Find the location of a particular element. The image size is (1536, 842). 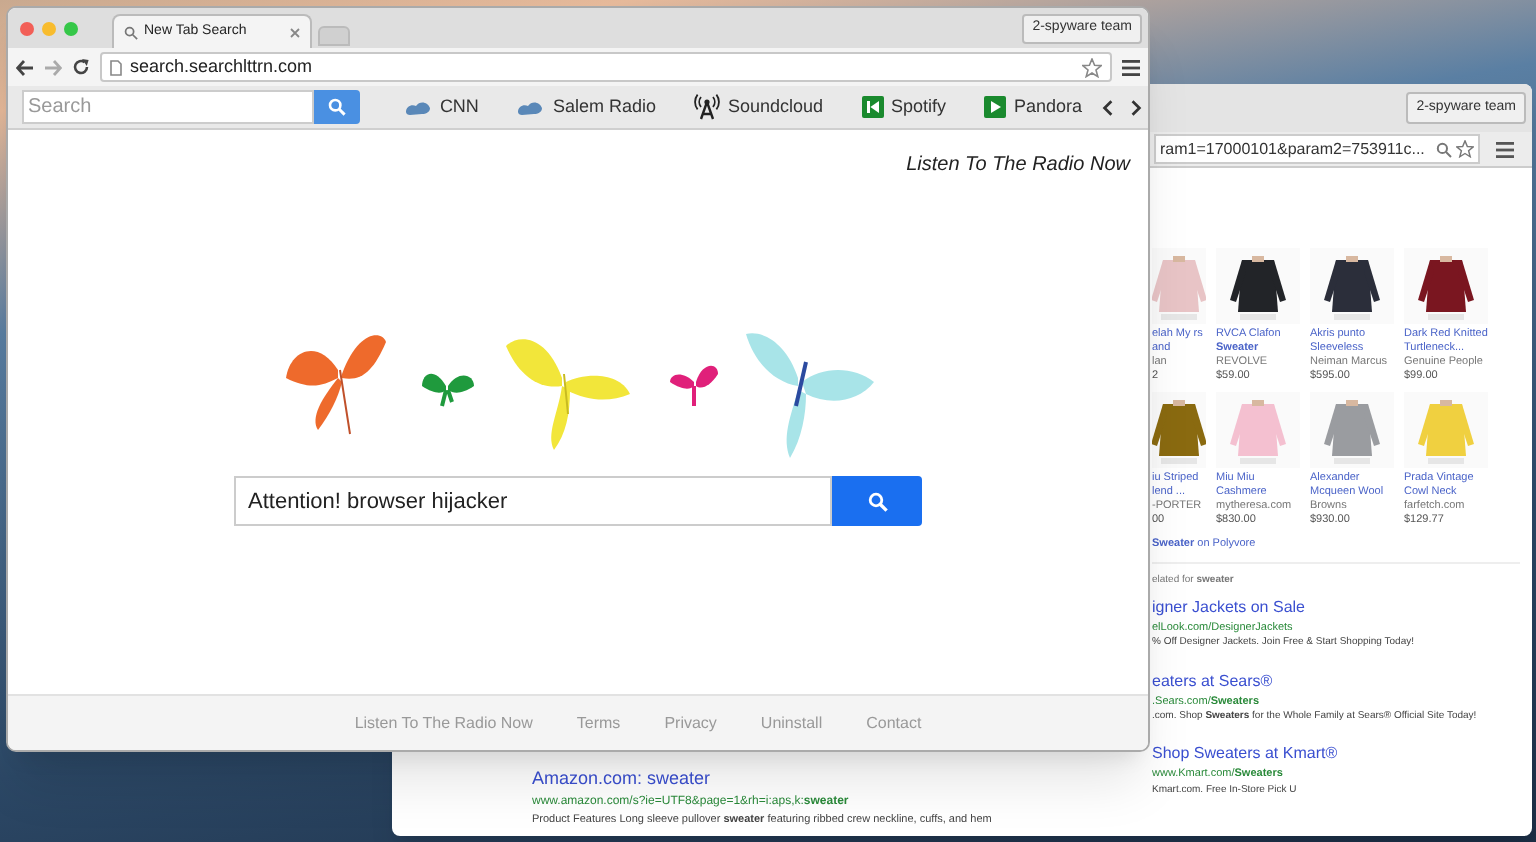

result-title: Amazon.com: sweater is located at coordinates (842, 780).